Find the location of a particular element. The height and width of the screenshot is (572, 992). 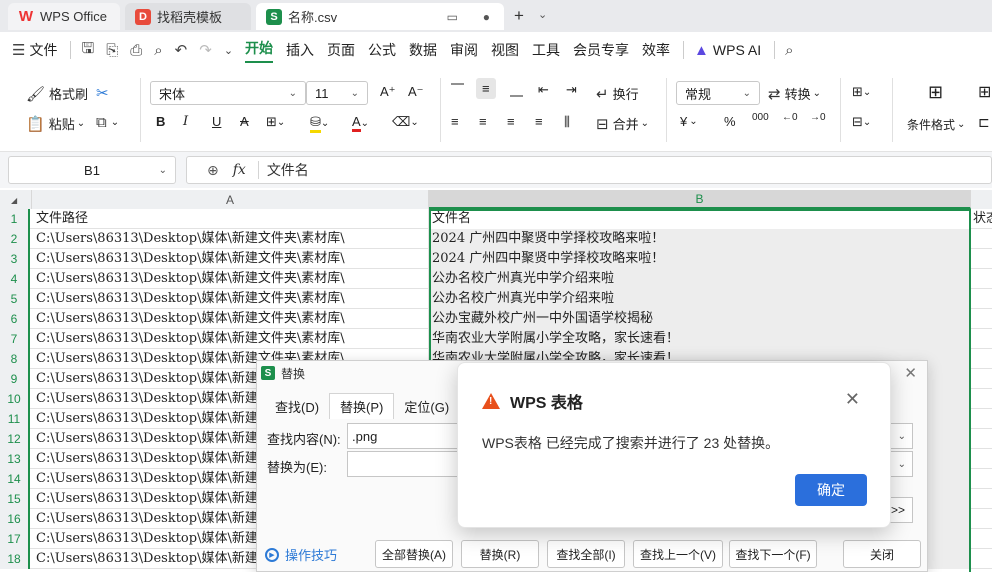

menu-efficiency: 效率 is located at coordinates (656, 50).